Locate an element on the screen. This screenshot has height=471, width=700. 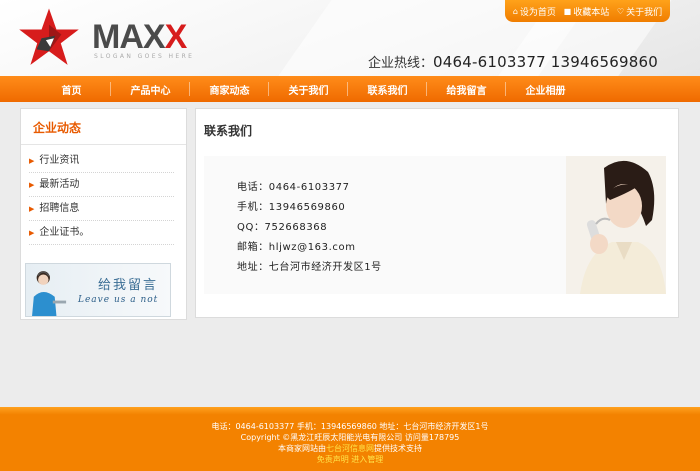
footer-support-line: 本商家网站由七台河信息网提供技术支持 is located at coordinates (350, 448).